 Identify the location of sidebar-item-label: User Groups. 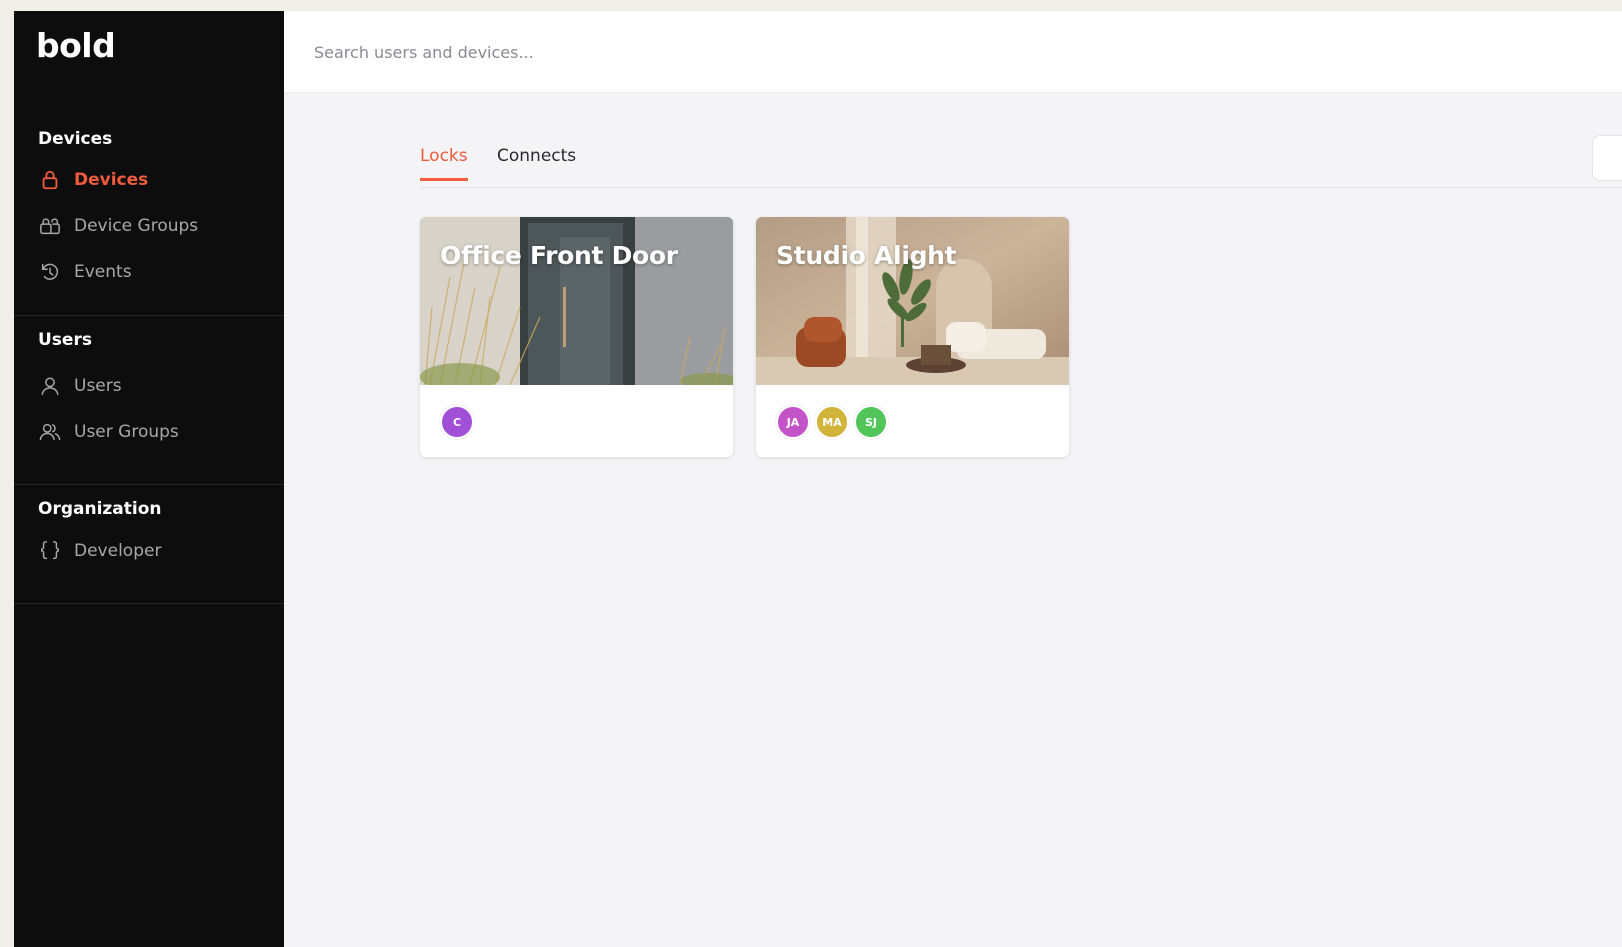
(126, 432).